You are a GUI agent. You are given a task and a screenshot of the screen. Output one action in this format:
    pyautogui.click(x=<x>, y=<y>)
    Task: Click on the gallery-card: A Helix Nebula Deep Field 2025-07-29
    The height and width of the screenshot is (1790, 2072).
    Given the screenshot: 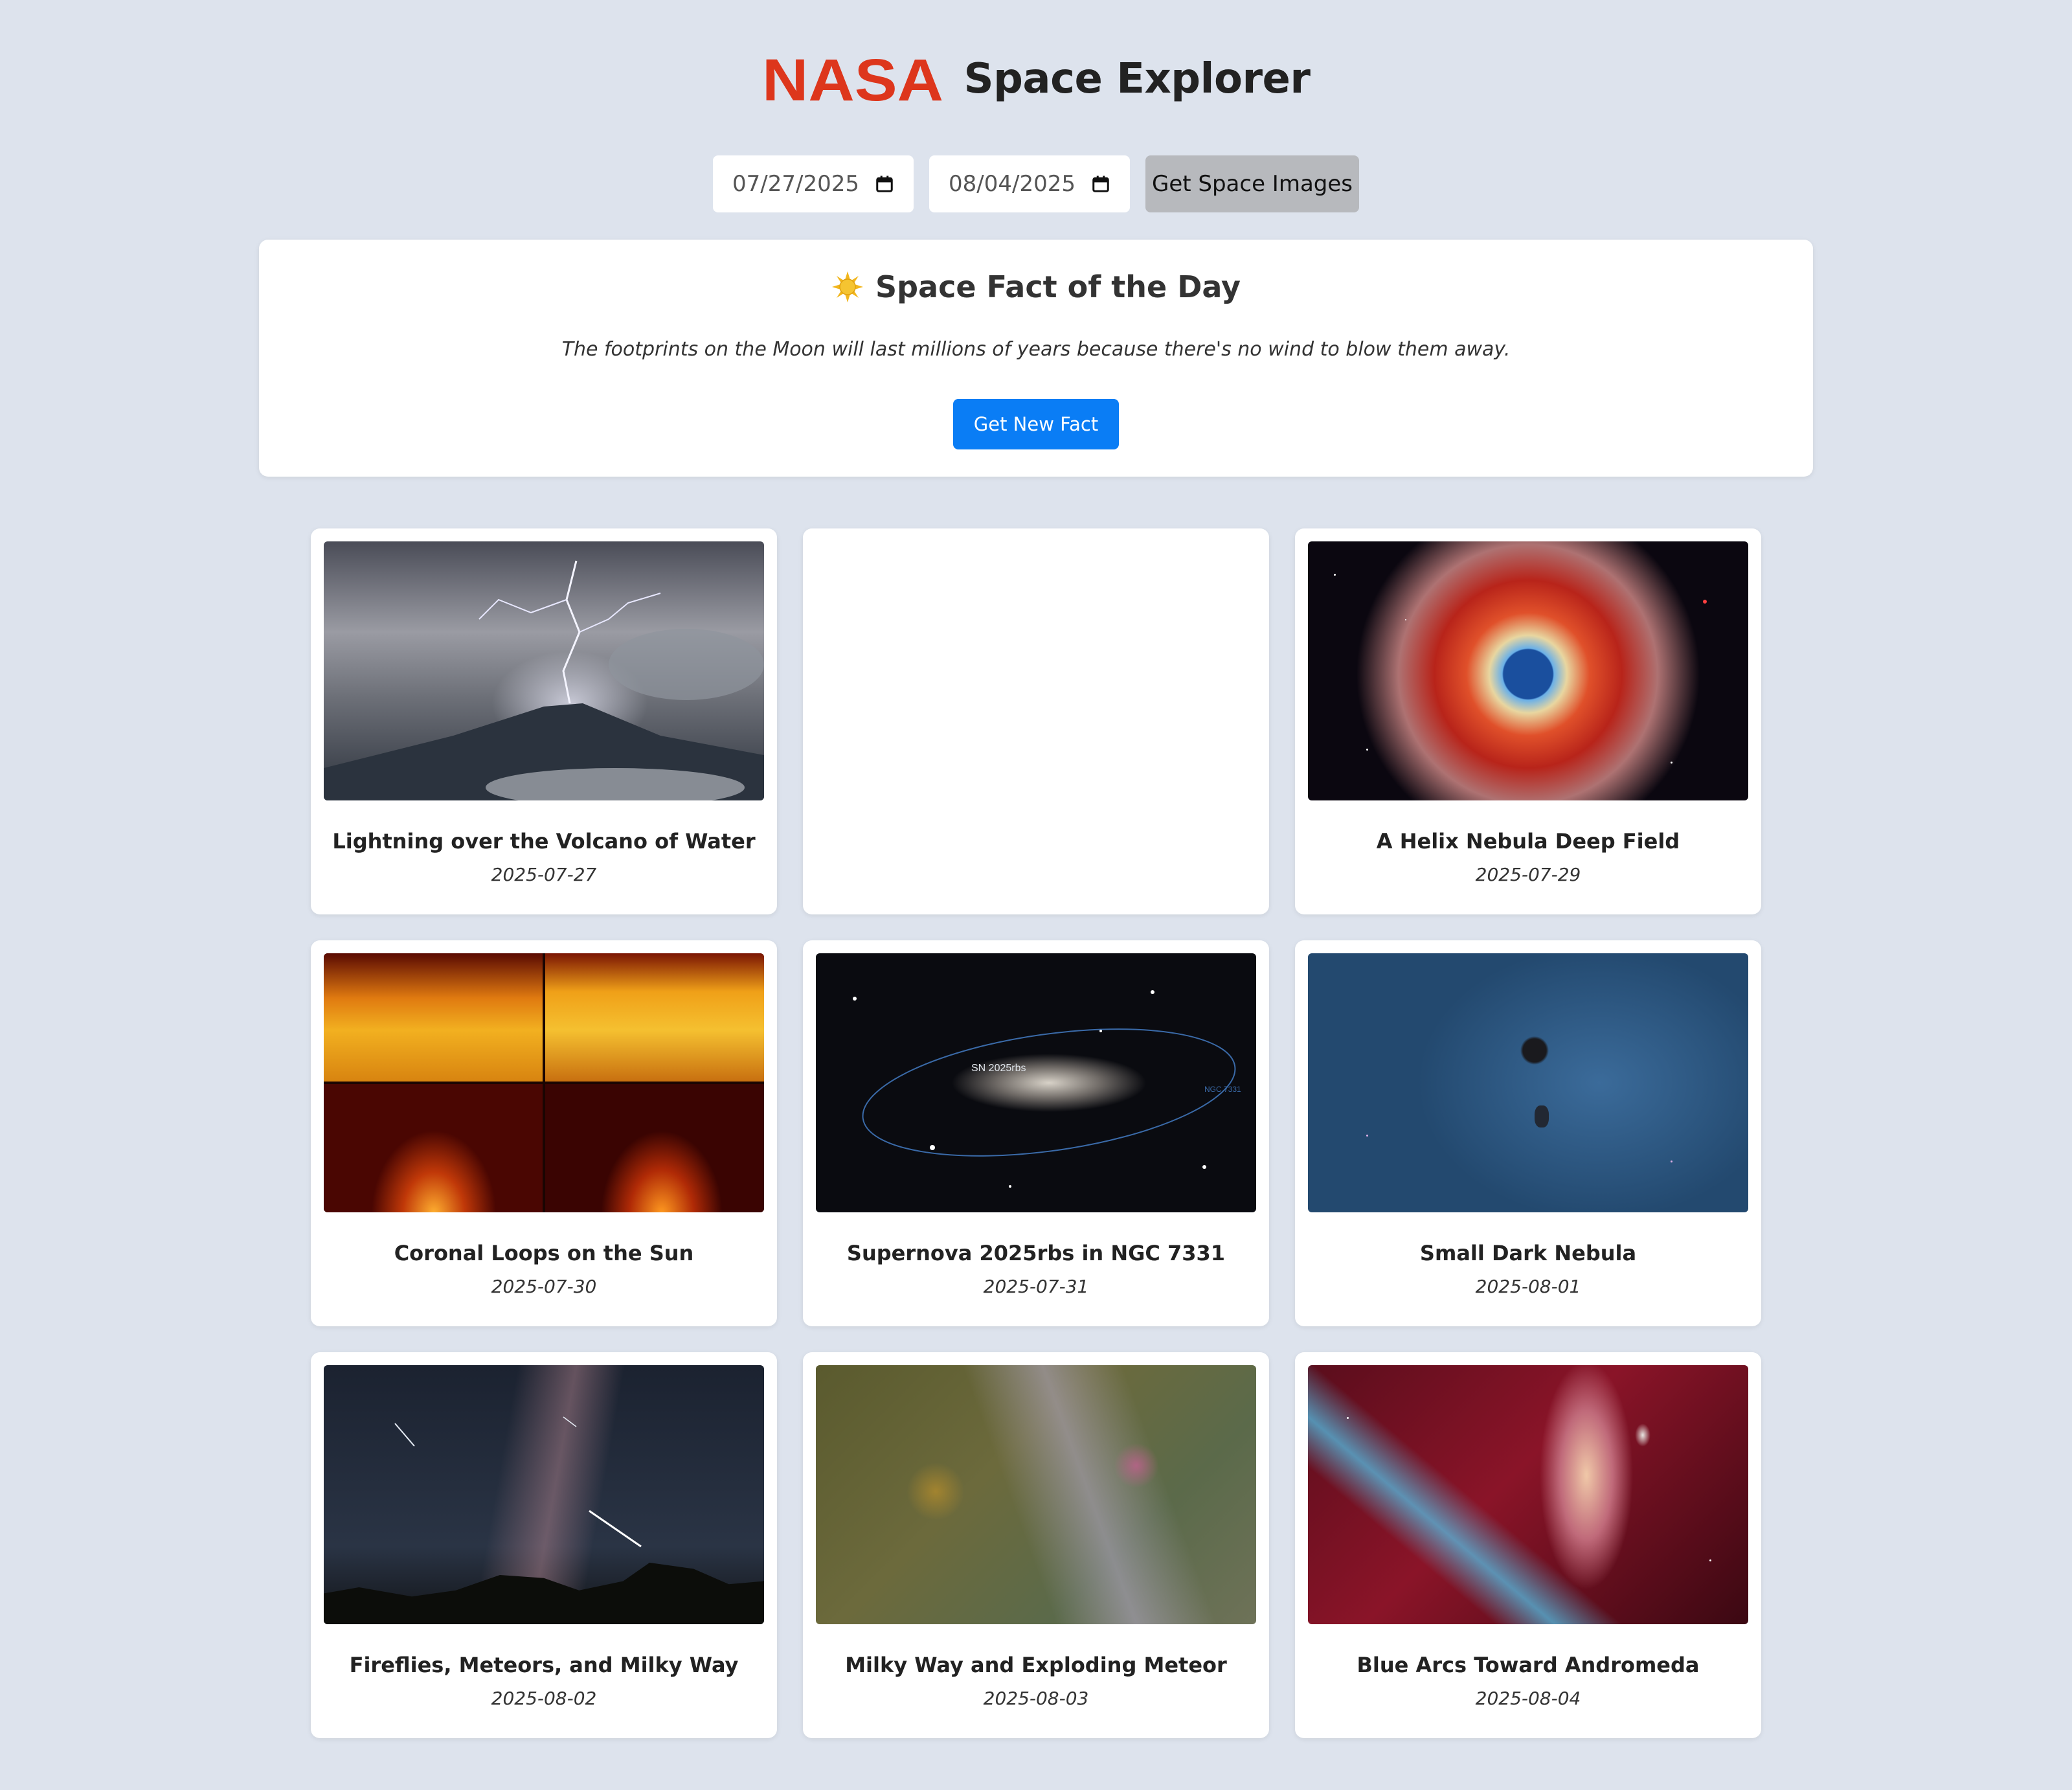 What is the action you would take?
    pyautogui.click(x=1528, y=721)
    